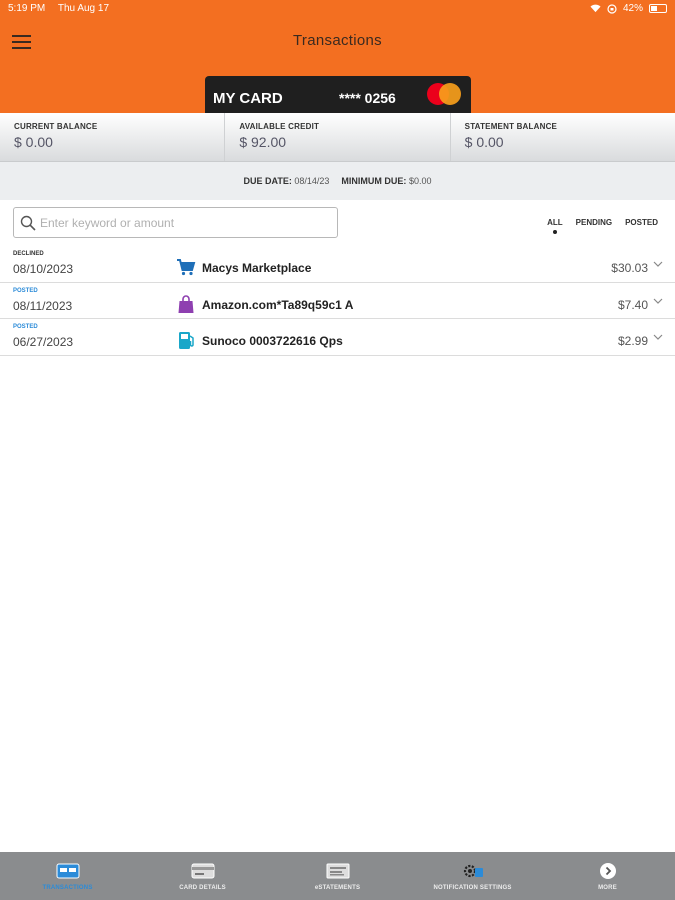  I want to click on transaction-date: 08/10/2023, so click(43, 269).